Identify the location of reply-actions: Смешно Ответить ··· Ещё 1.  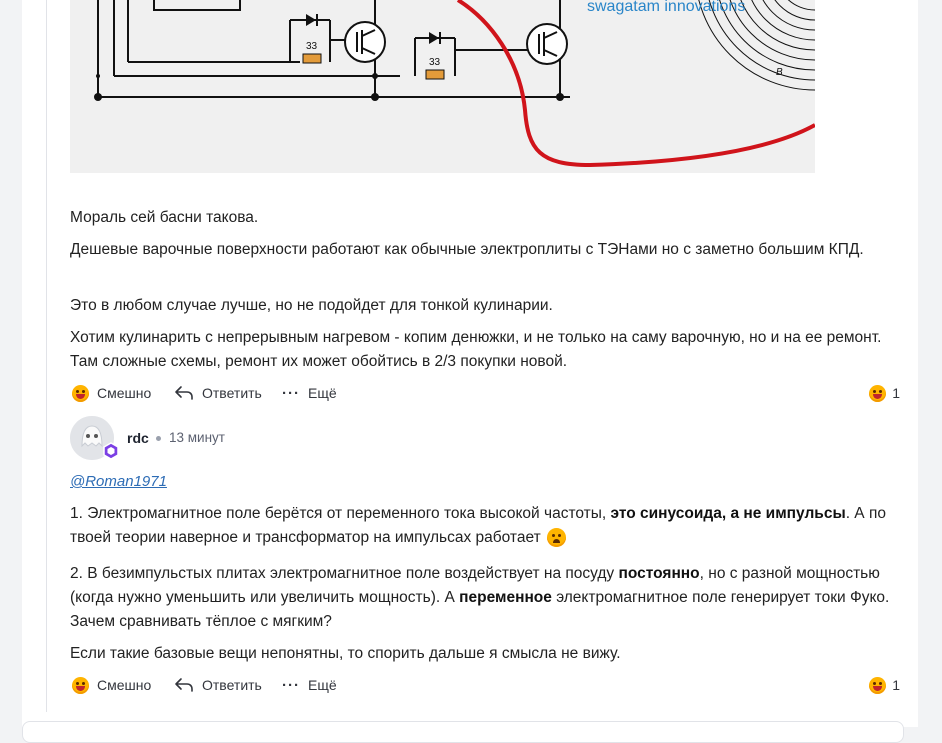
(485, 685).